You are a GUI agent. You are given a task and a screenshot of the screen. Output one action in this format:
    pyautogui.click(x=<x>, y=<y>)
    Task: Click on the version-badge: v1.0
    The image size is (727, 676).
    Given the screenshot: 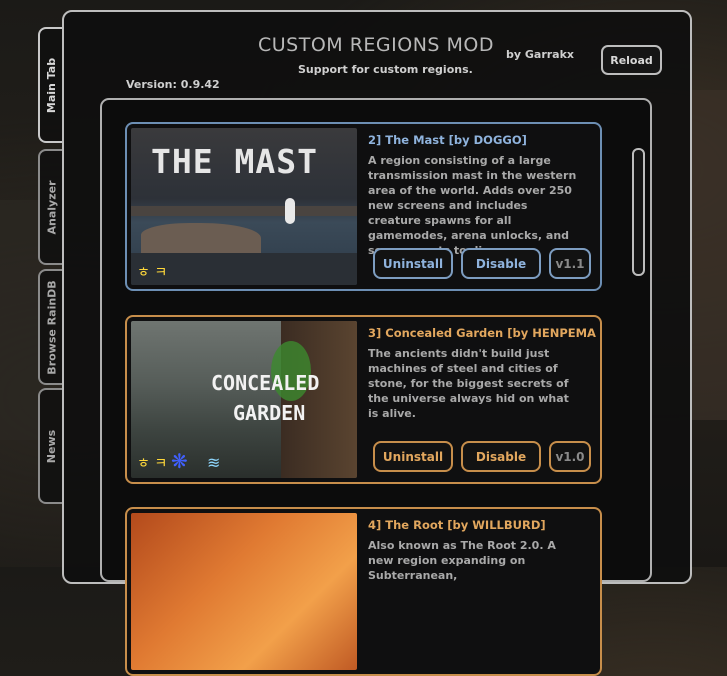 What is the action you would take?
    pyautogui.click(x=570, y=456)
    